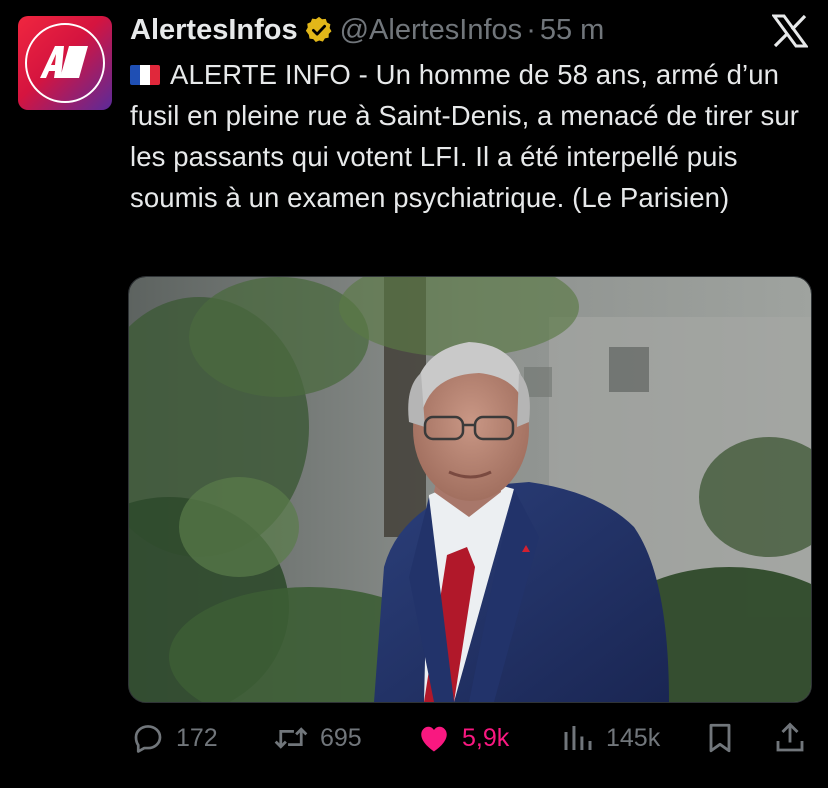 This screenshot has width=828, height=788. What do you see at coordinates (486, 737) in the screenshot?
I see `like-count: 5,9k` at bounding box center [486, 737].